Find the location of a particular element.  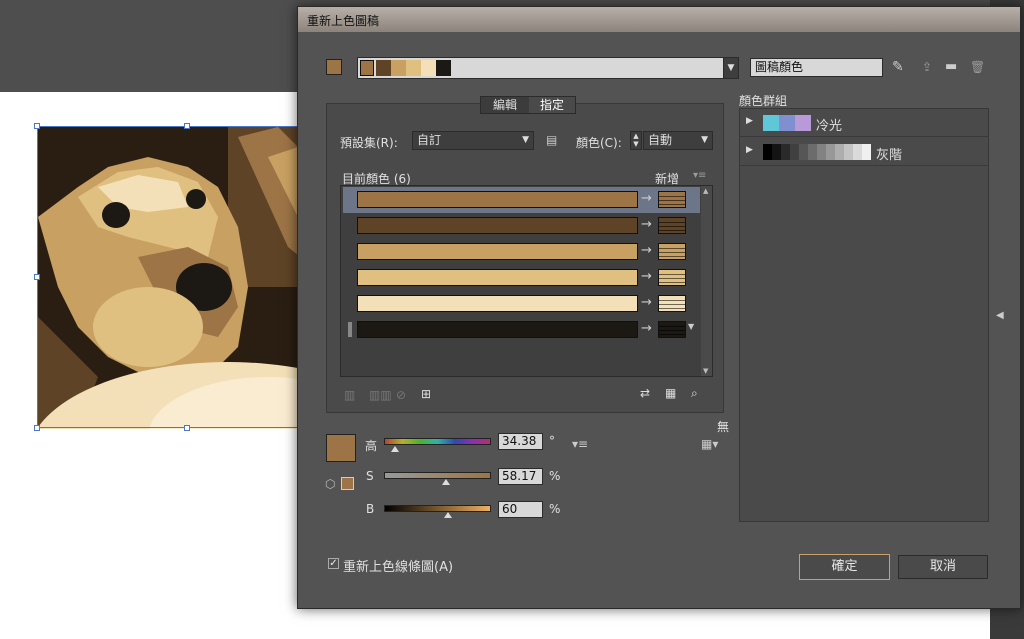

hue-slider is located at coordinates (437, 441).